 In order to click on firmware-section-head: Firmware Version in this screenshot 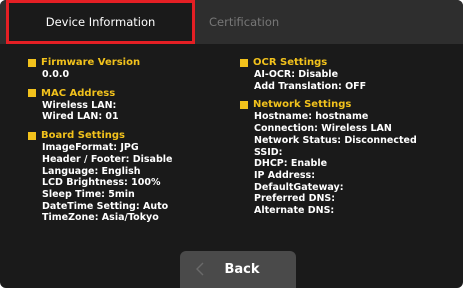, I will do `click(123, 62)`.